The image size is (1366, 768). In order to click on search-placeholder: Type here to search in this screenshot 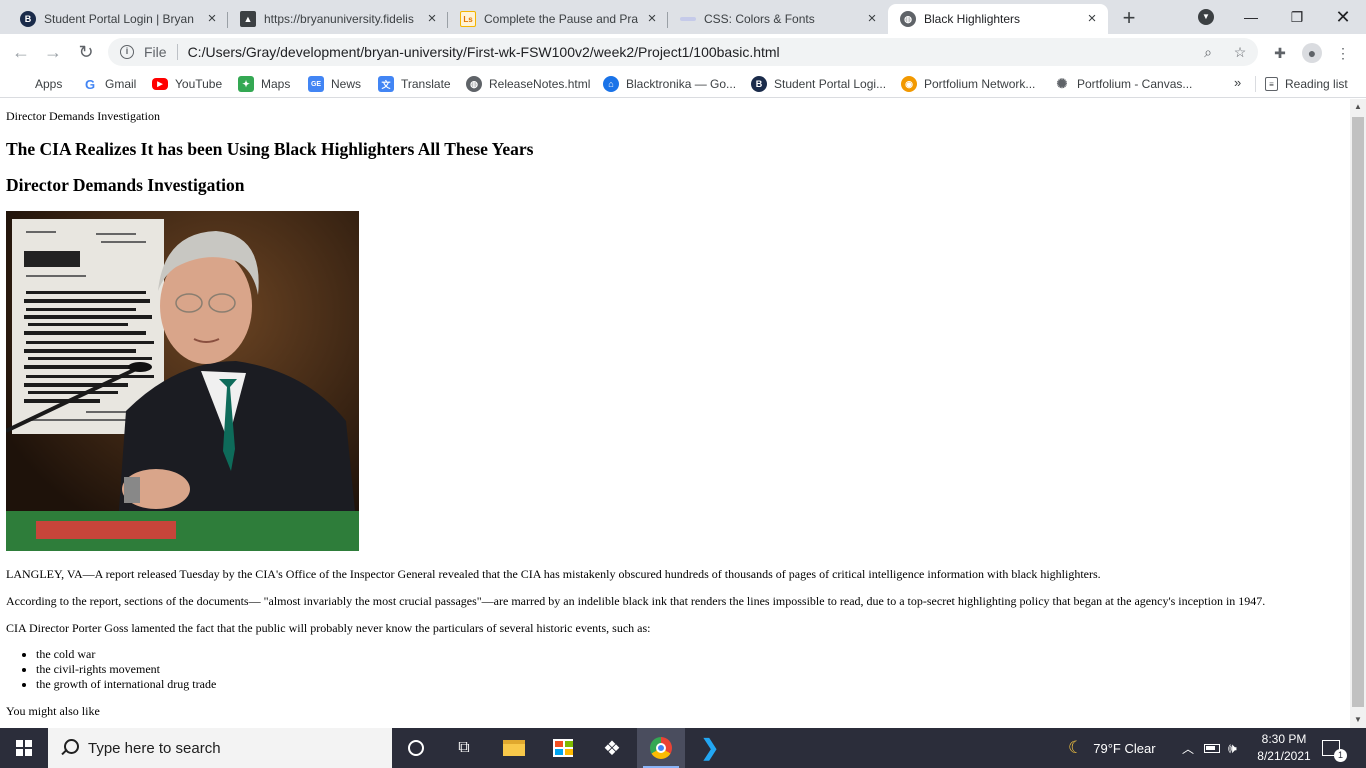, I will do `click(154, 748)`.